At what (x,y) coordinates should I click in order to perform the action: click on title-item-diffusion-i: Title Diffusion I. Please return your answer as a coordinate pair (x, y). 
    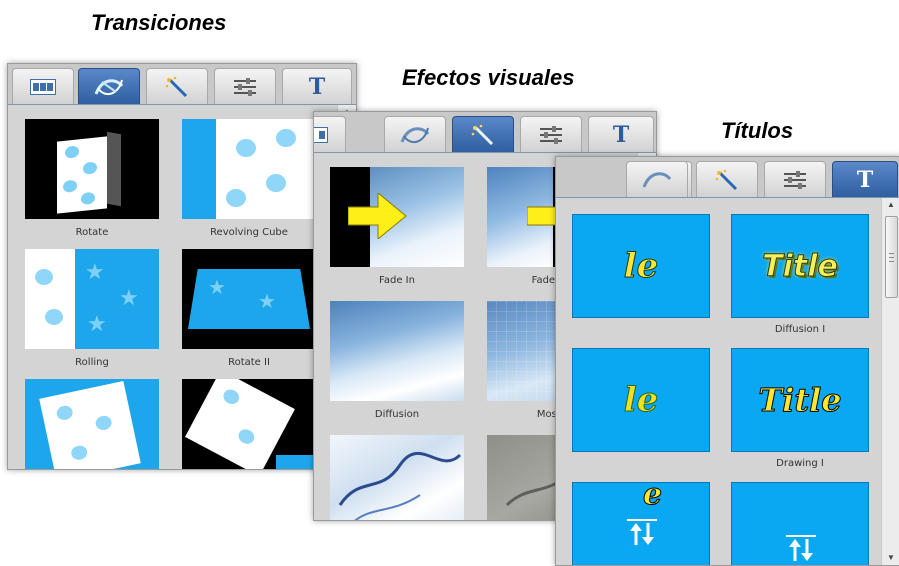
    Looking at the image, I should click on (800, 279).